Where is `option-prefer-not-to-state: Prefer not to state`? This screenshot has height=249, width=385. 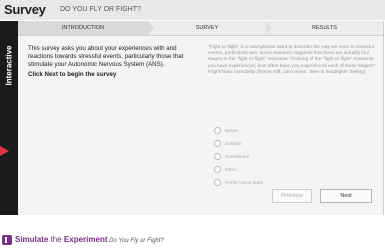
option-prefer-not-to-state: Prefer not to state is located at coordinates (238, 182).